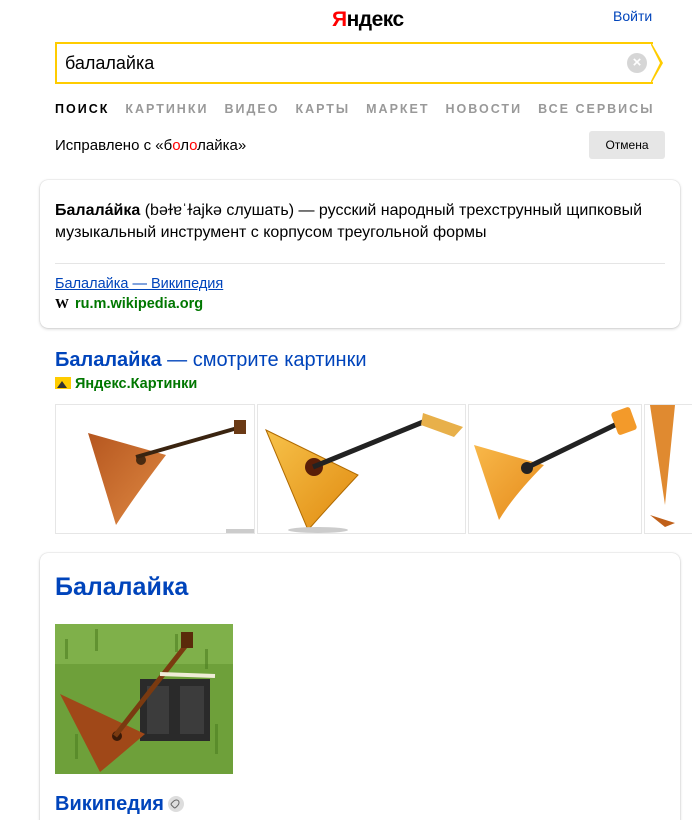 This screenshot has height=820, width=692. Describe the element at coordinates (126, 384) in the screenshot. I see `images-source: Яндекс.Картинки` at that location.